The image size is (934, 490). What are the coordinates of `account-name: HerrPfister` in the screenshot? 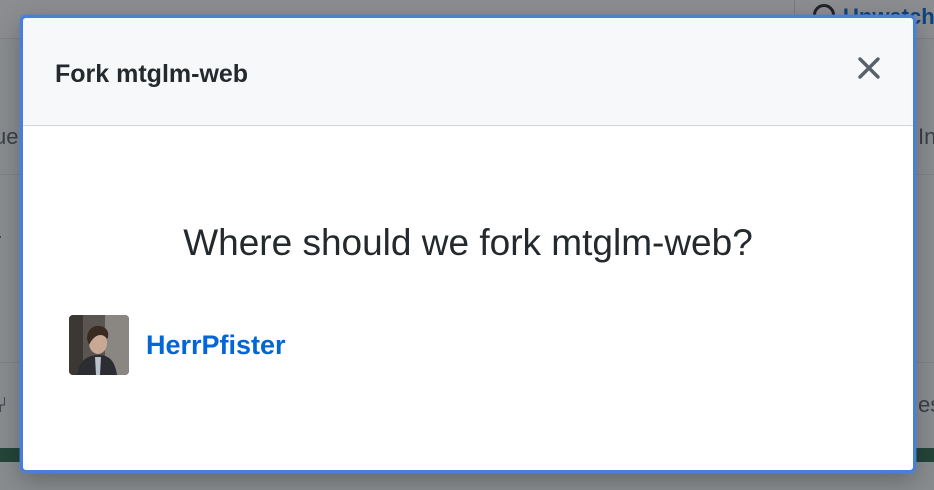 It's located at (216, 344).